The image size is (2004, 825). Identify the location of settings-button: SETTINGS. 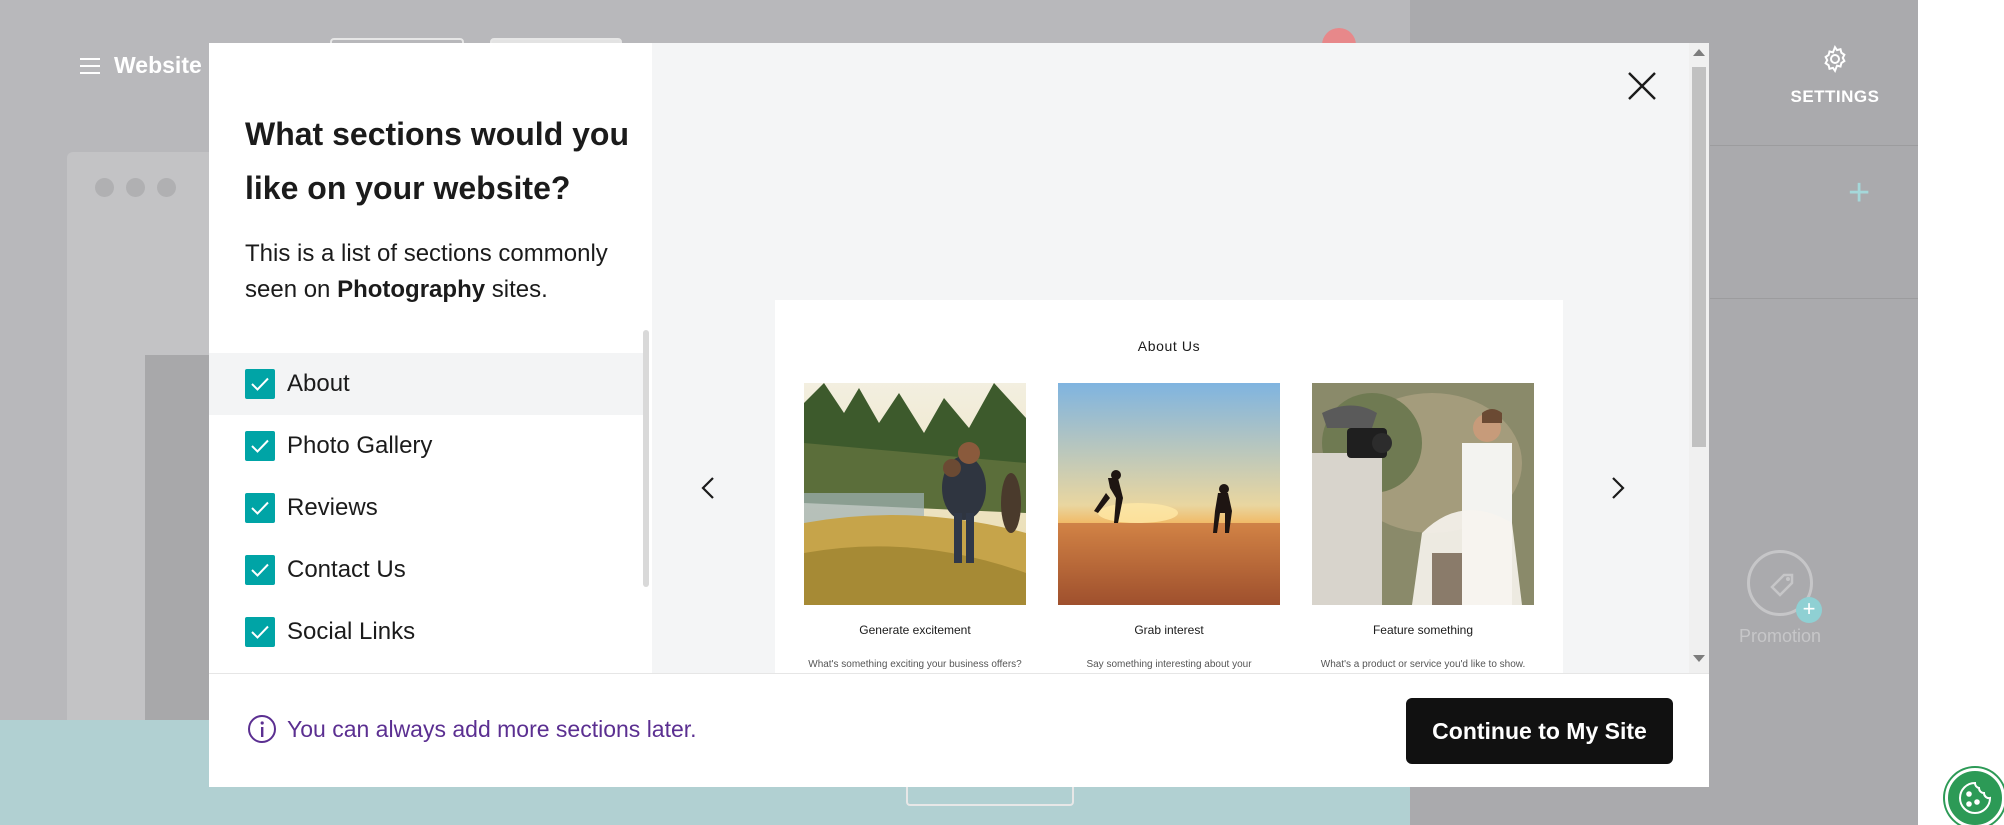
(1835, 75).